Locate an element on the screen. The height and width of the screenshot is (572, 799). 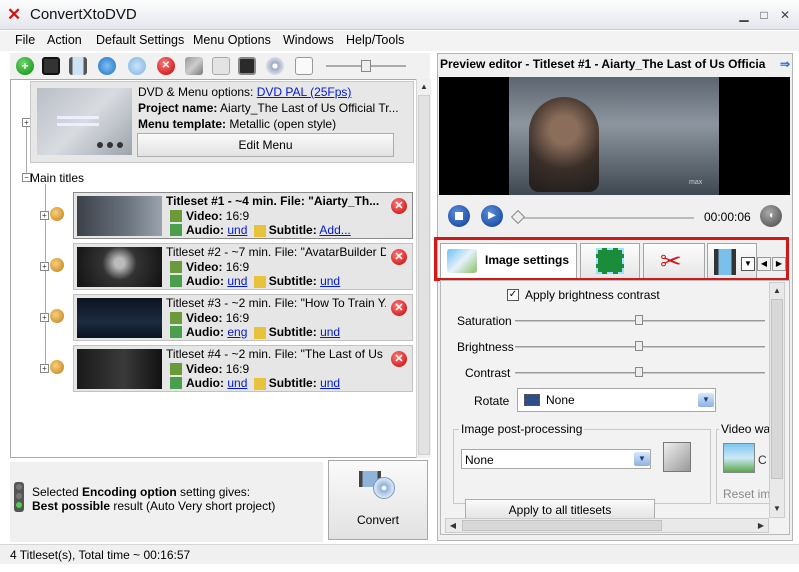
disc-icon is located at coordinates (275, 66).